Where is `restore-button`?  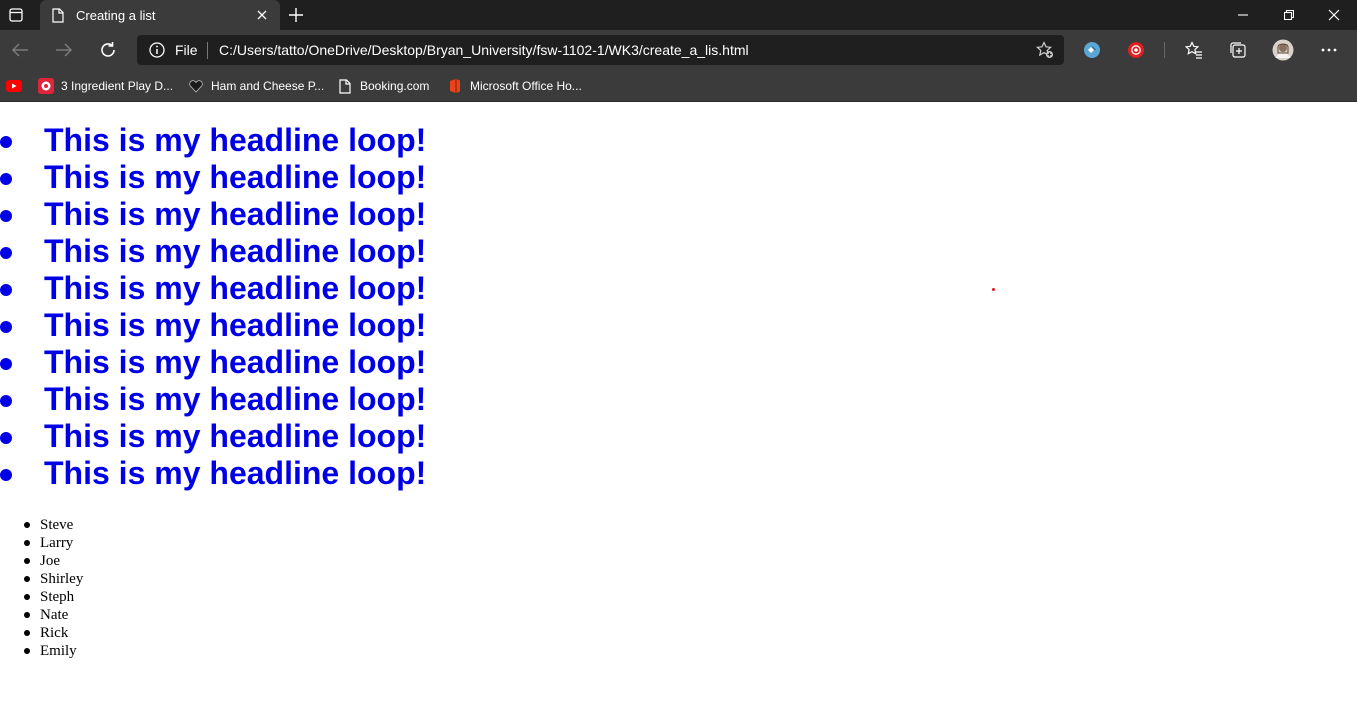
restore-button is located at coordinates (1289, 15).